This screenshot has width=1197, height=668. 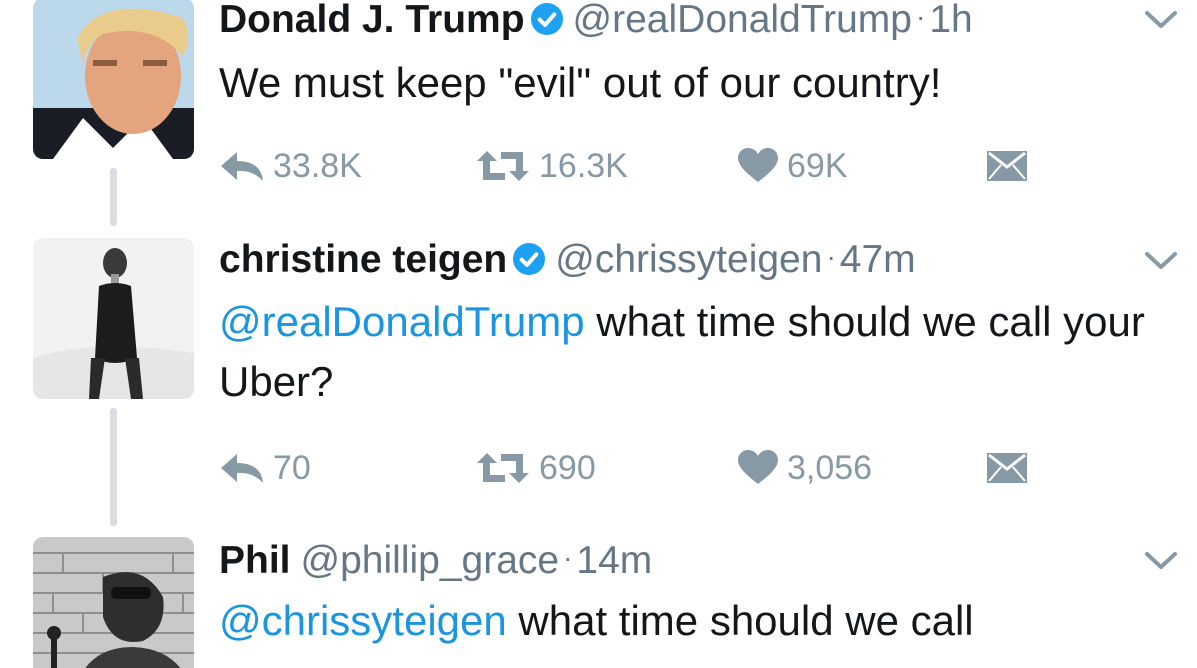 I want to click on timestamp: 1h, so click(x=950, y=20).